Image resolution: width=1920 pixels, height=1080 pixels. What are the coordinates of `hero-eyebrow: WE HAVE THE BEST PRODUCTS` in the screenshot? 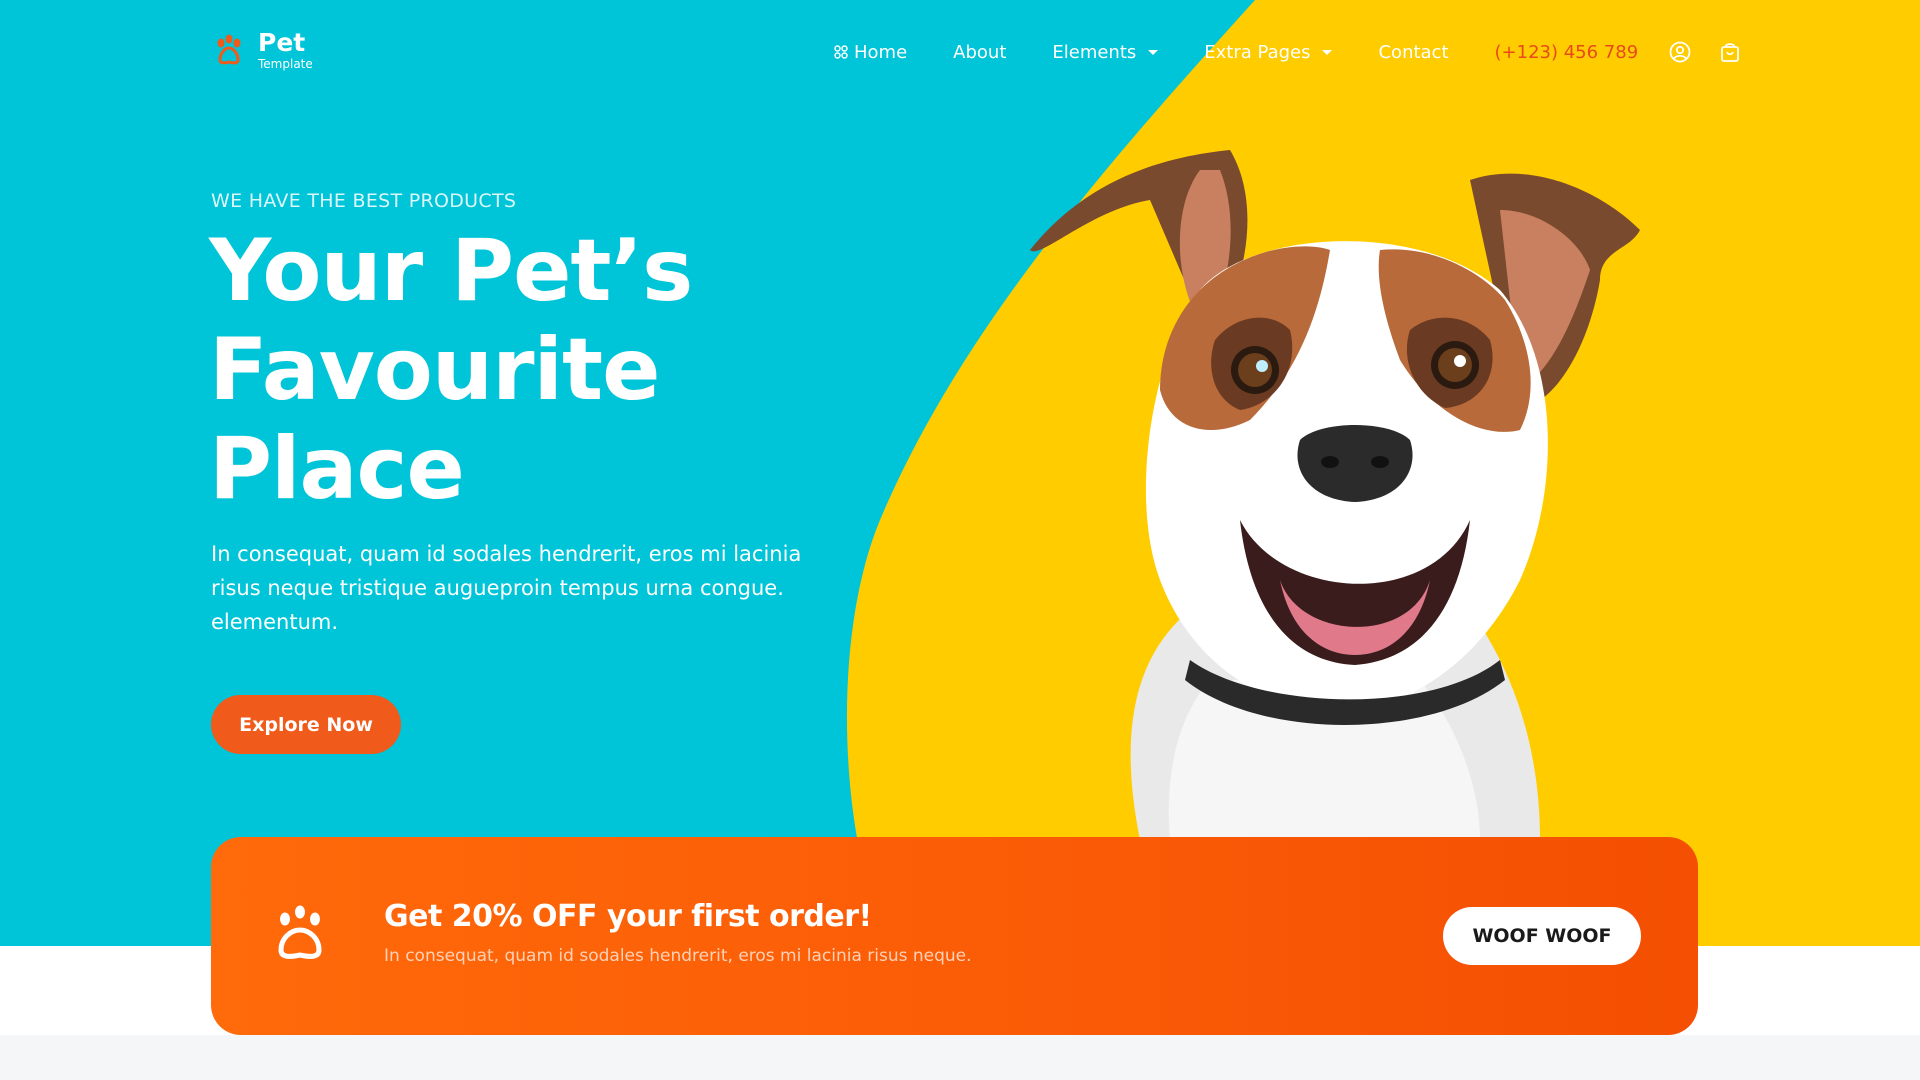 It's located at (364, 201).